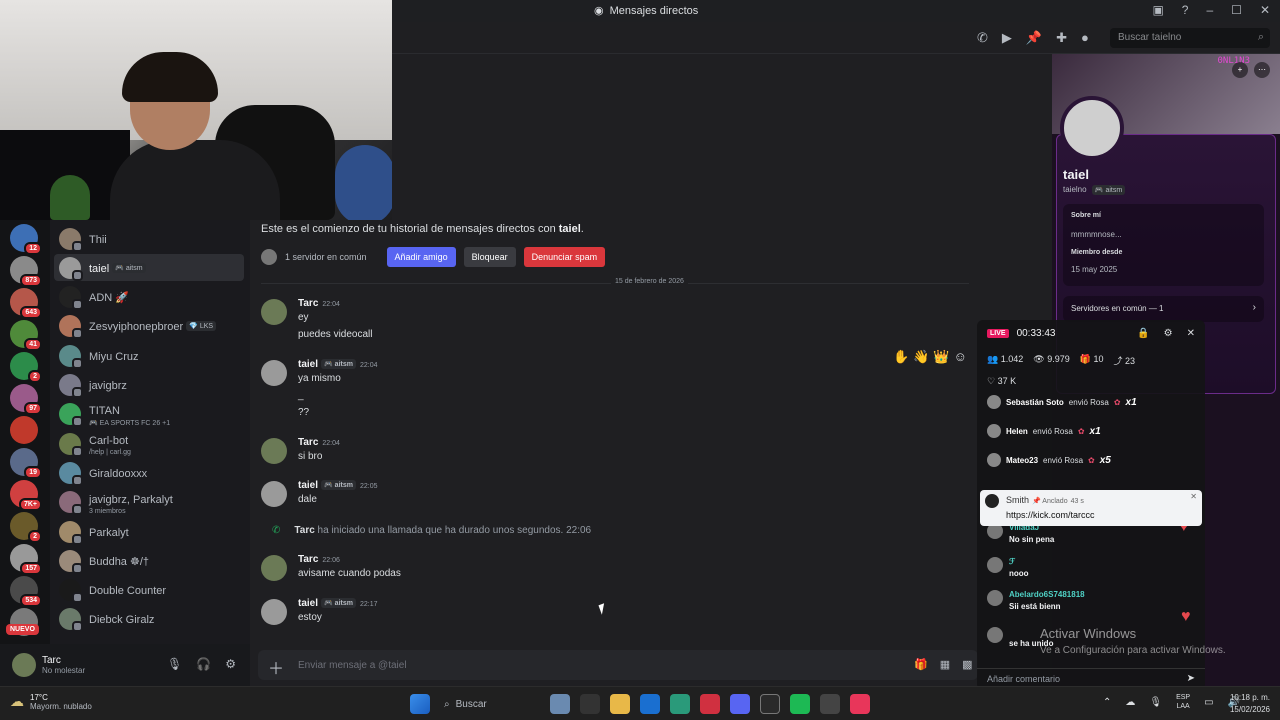 The width and height of the screenshot is (1280, 720). I want to click on dm-item: javigbrz, so click(149, 385).